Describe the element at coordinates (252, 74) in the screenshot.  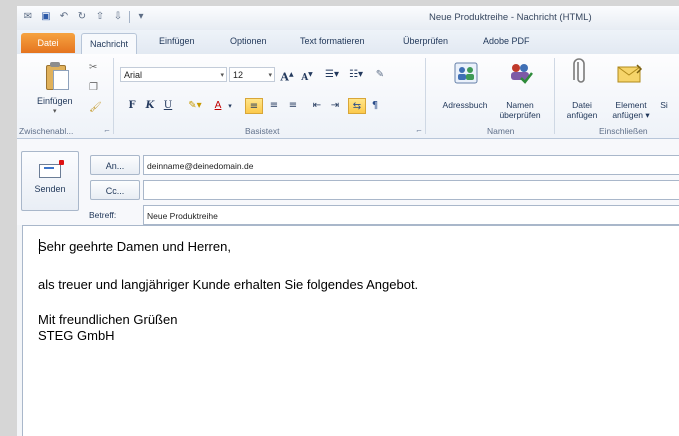
I see `font-size-combo: 12 ▾` at that location.